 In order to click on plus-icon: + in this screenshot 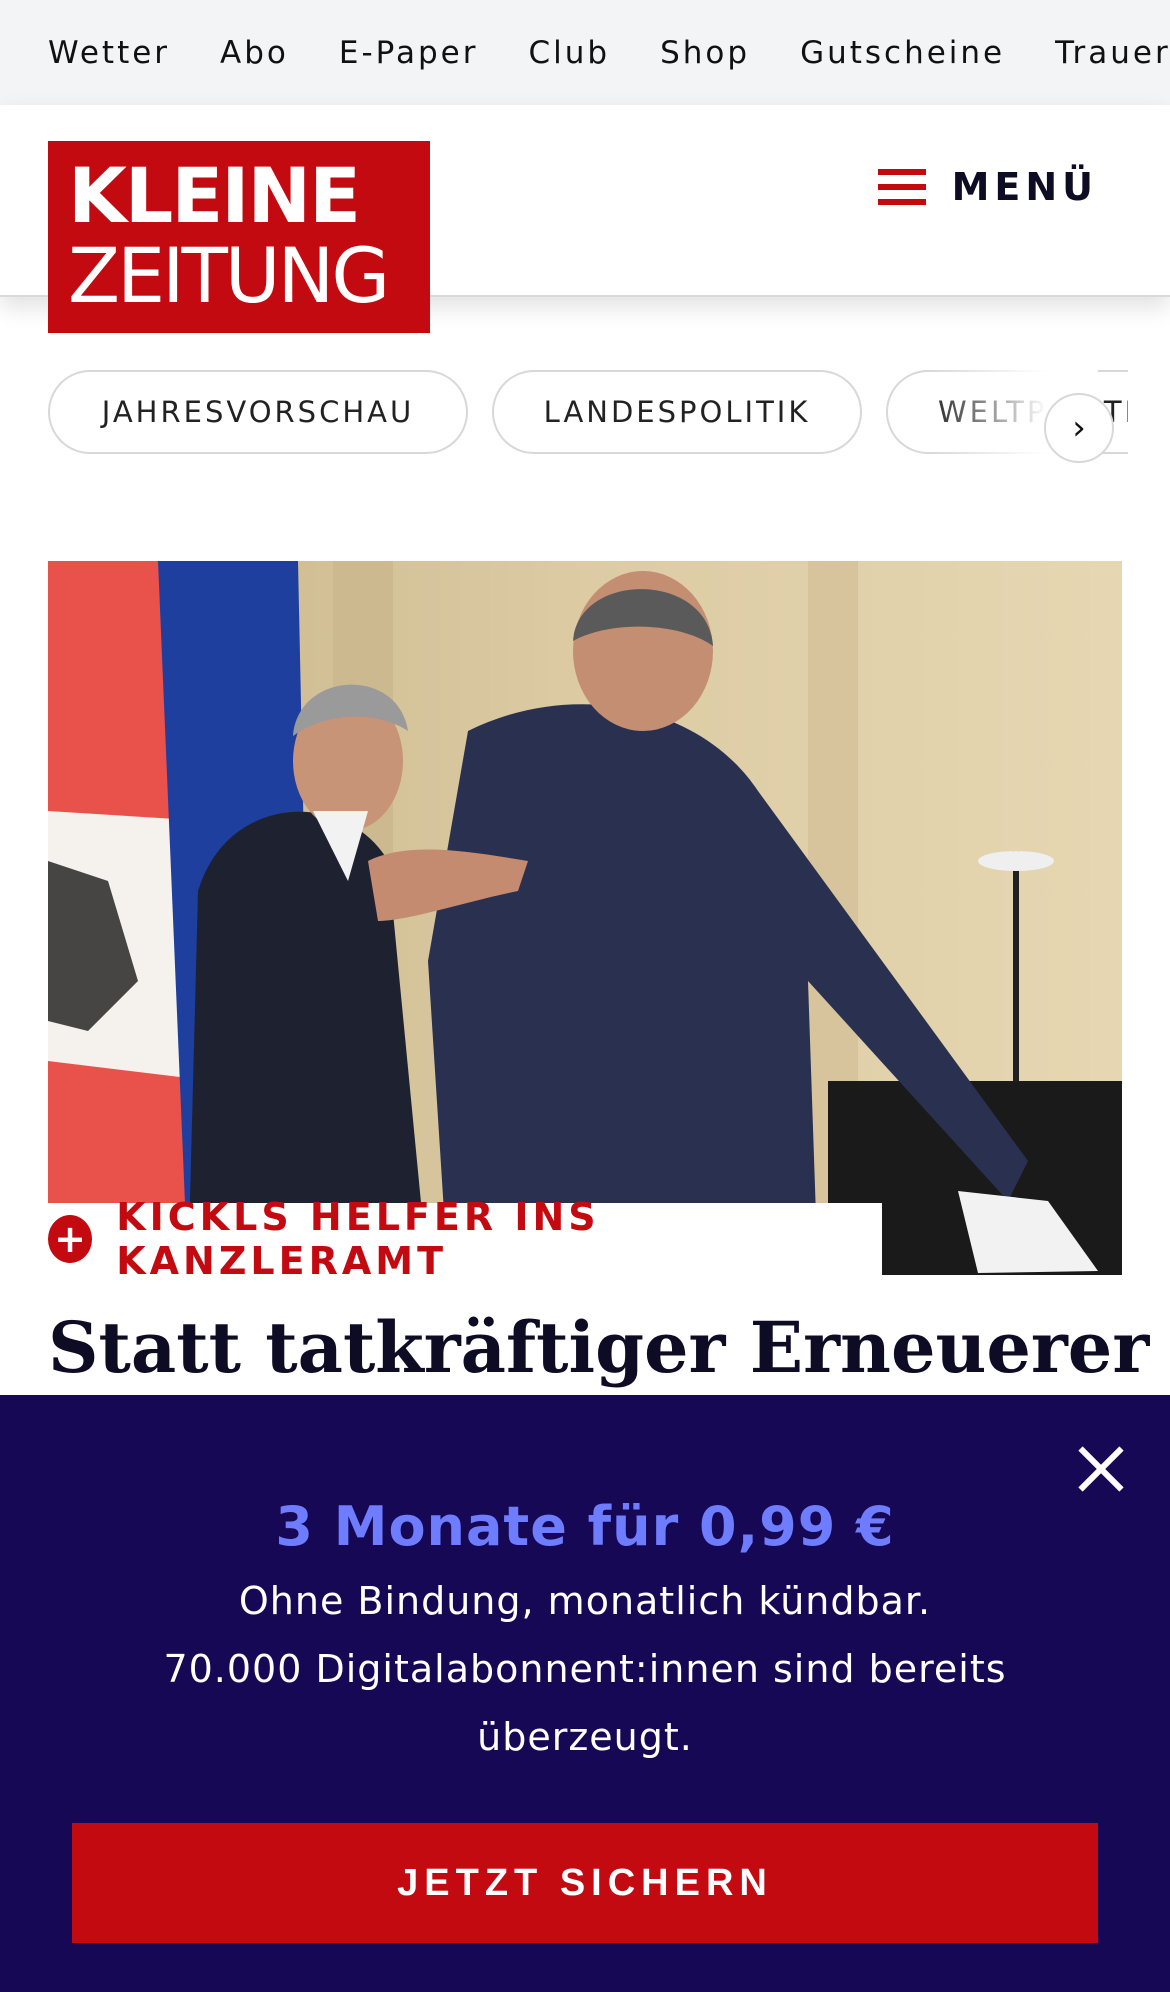, I will do `click(70, 1239)`.